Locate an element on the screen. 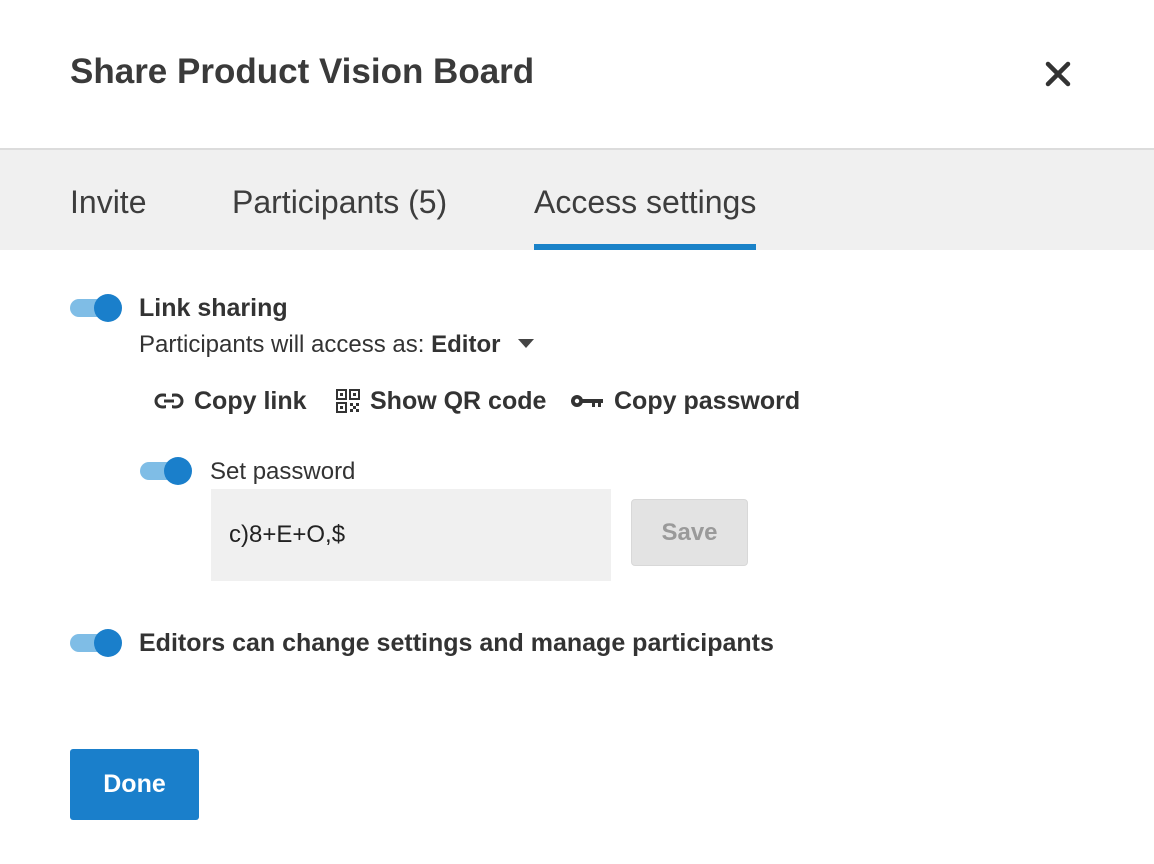  tab-access-settings: Access settings is located at coordinates (645, 200).